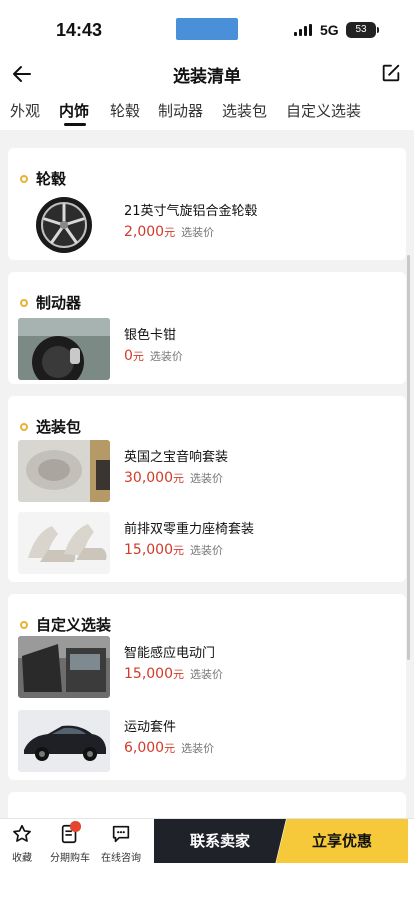 This screenshot has height=900, width=414. Describe the element at coordinates (64, 741) in the screenshot. I see `car-image` at that location.